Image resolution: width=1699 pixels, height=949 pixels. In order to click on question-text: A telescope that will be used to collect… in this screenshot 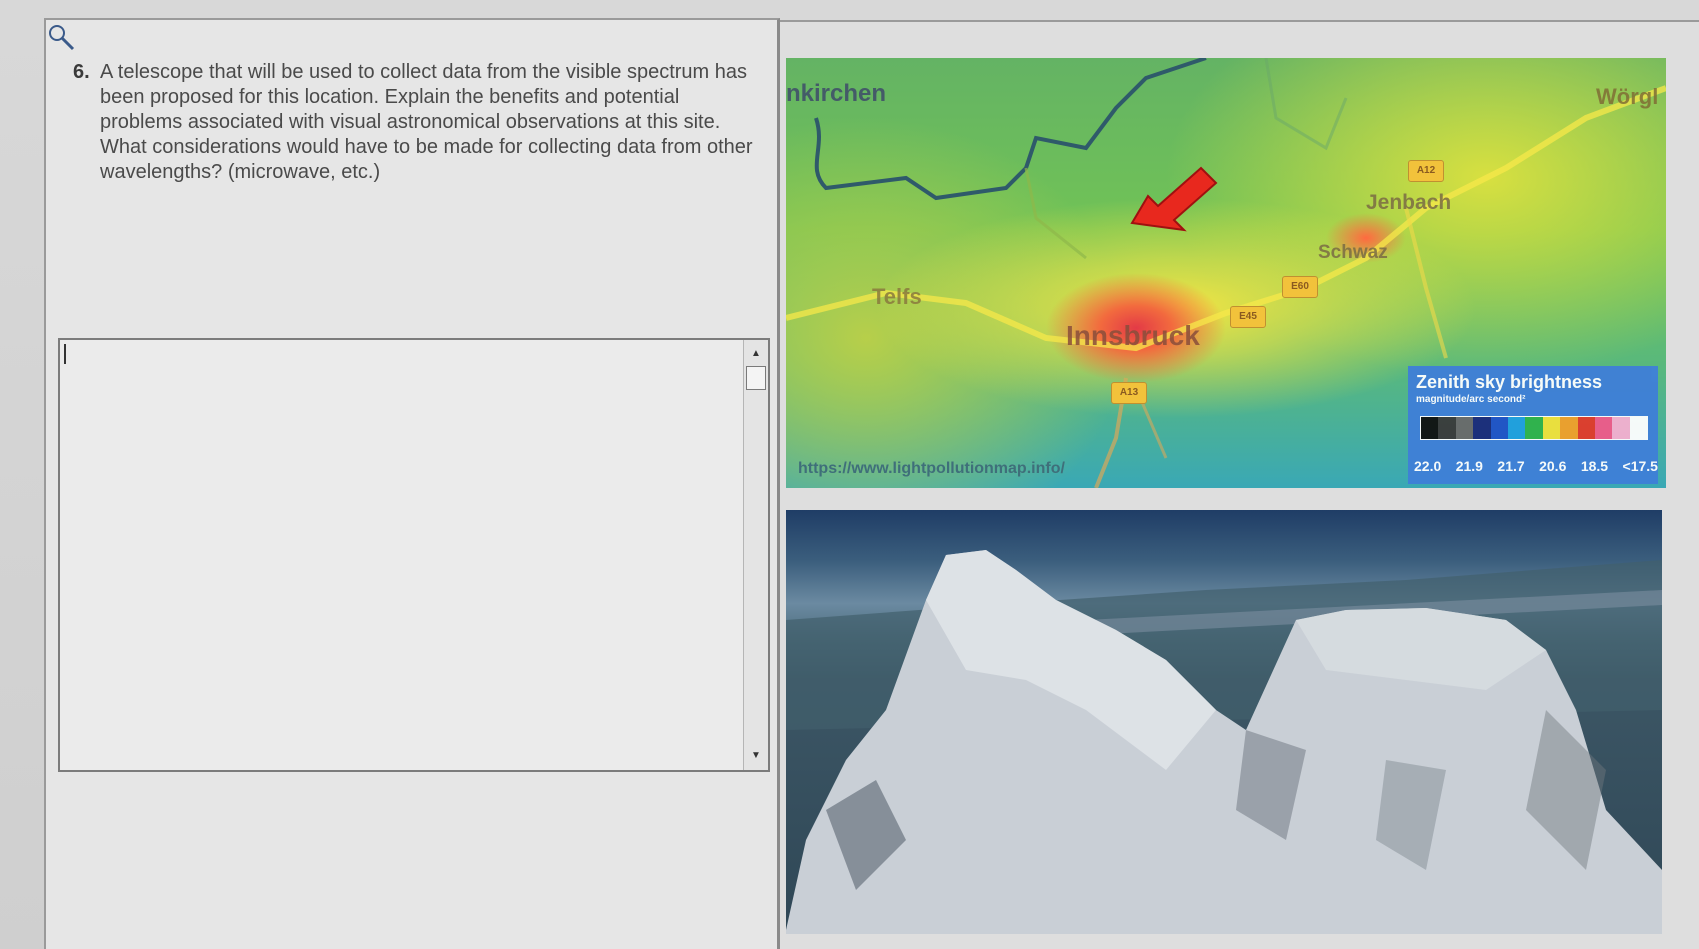, I will do `click(426, 122)`.